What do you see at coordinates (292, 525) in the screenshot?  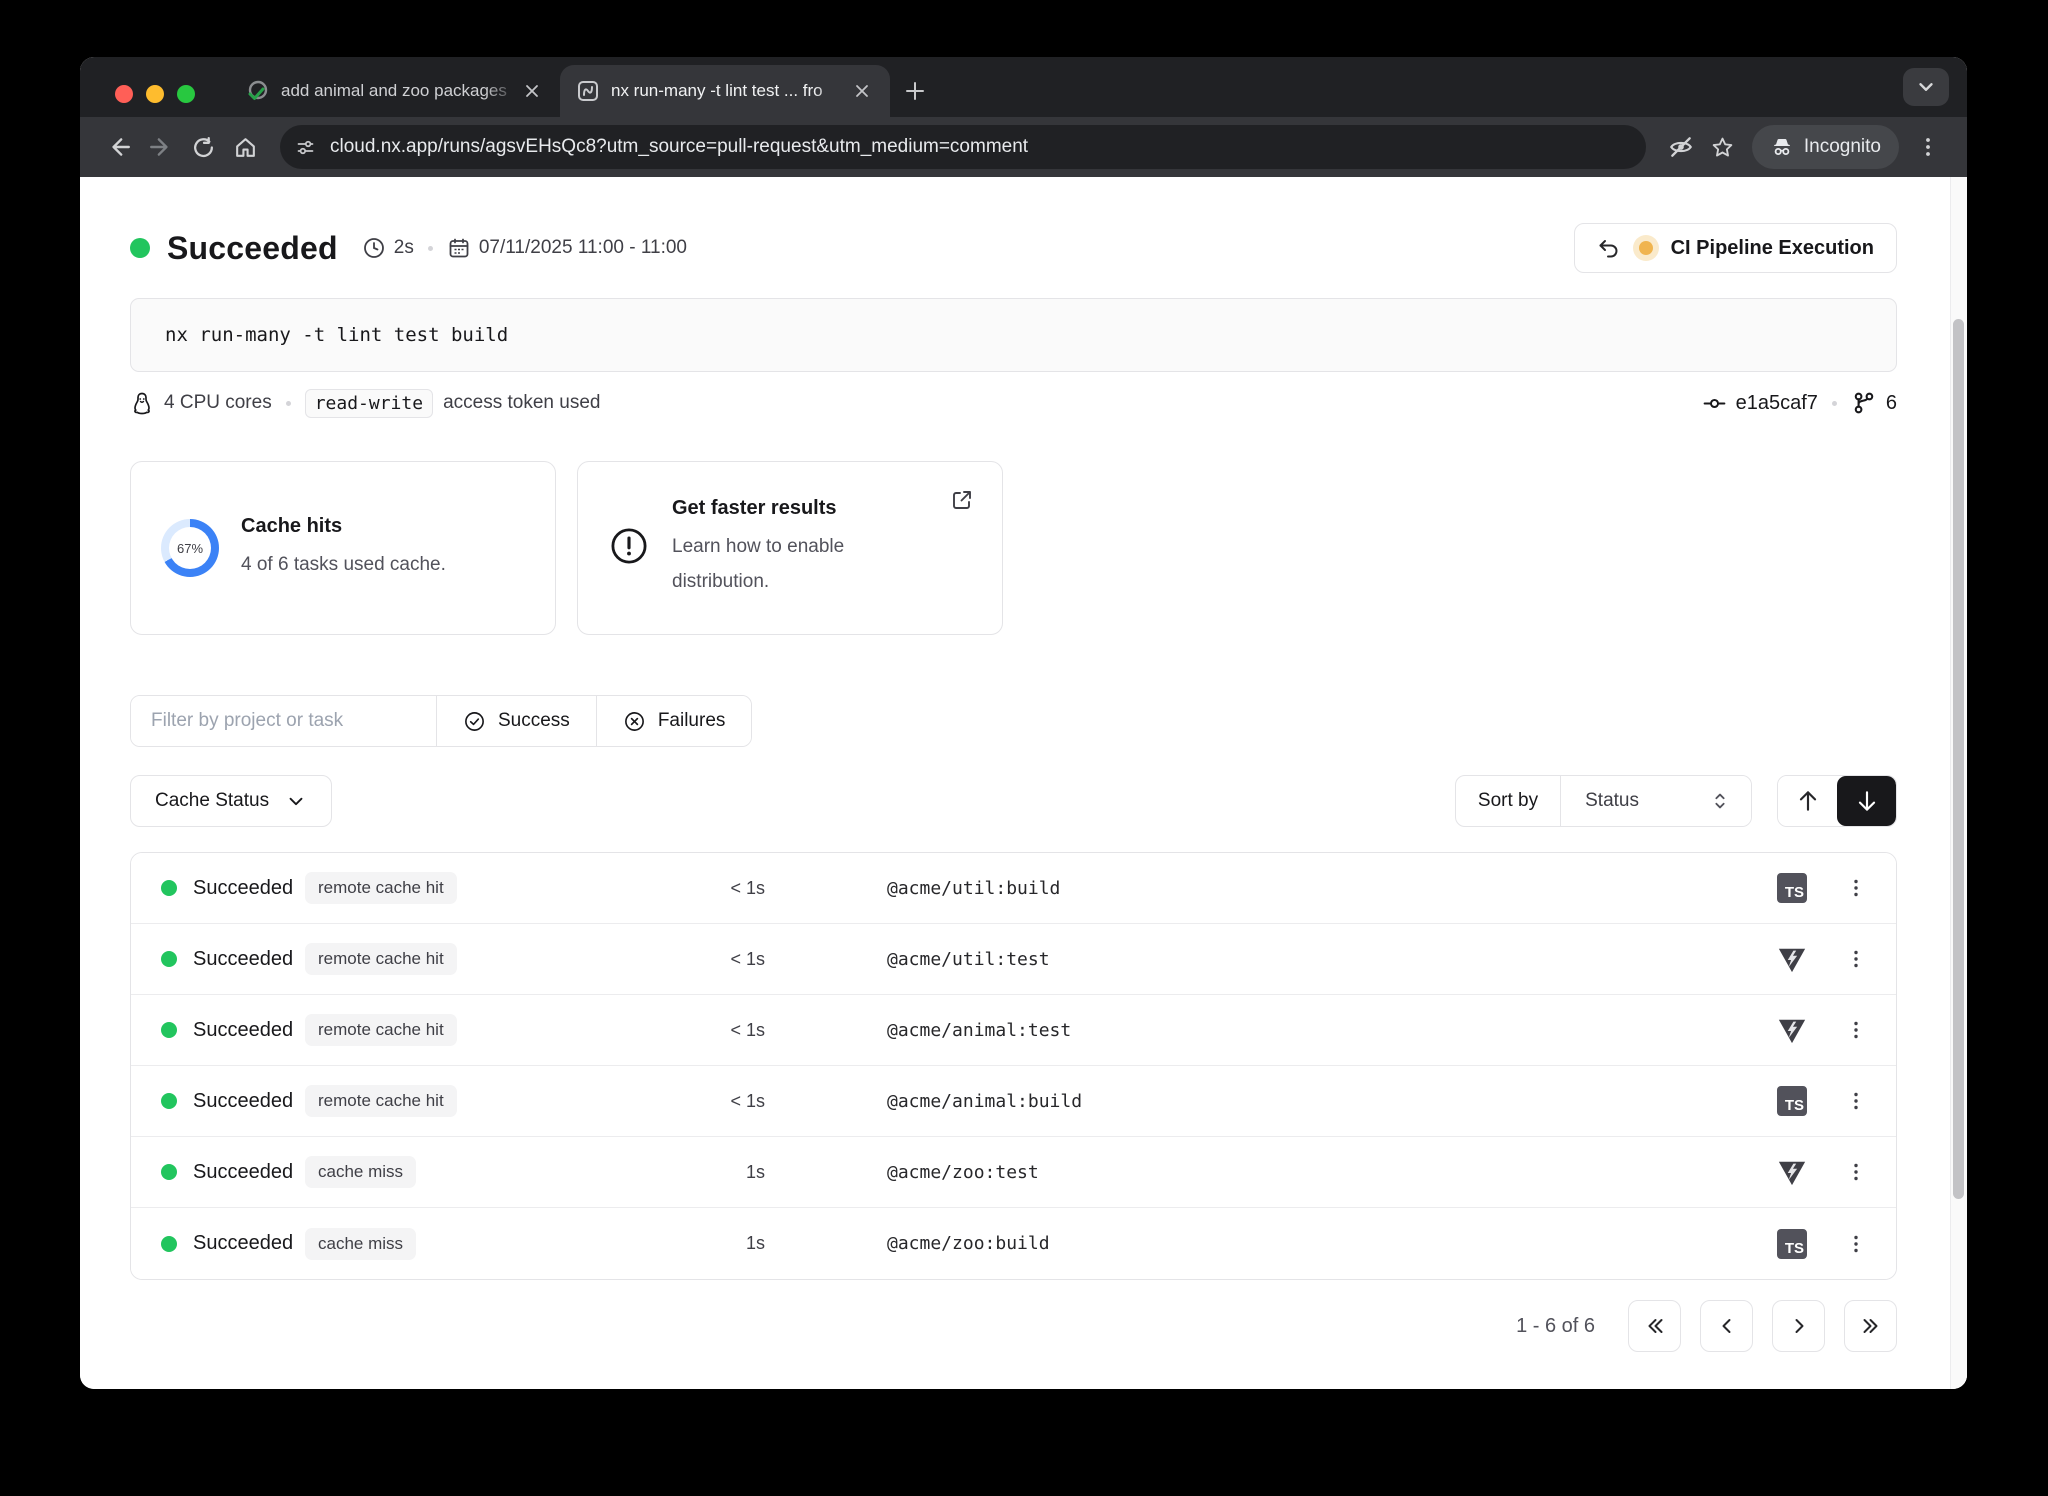 I see `cache-hits-title: Cache hits` at bounding box center [292, 525].